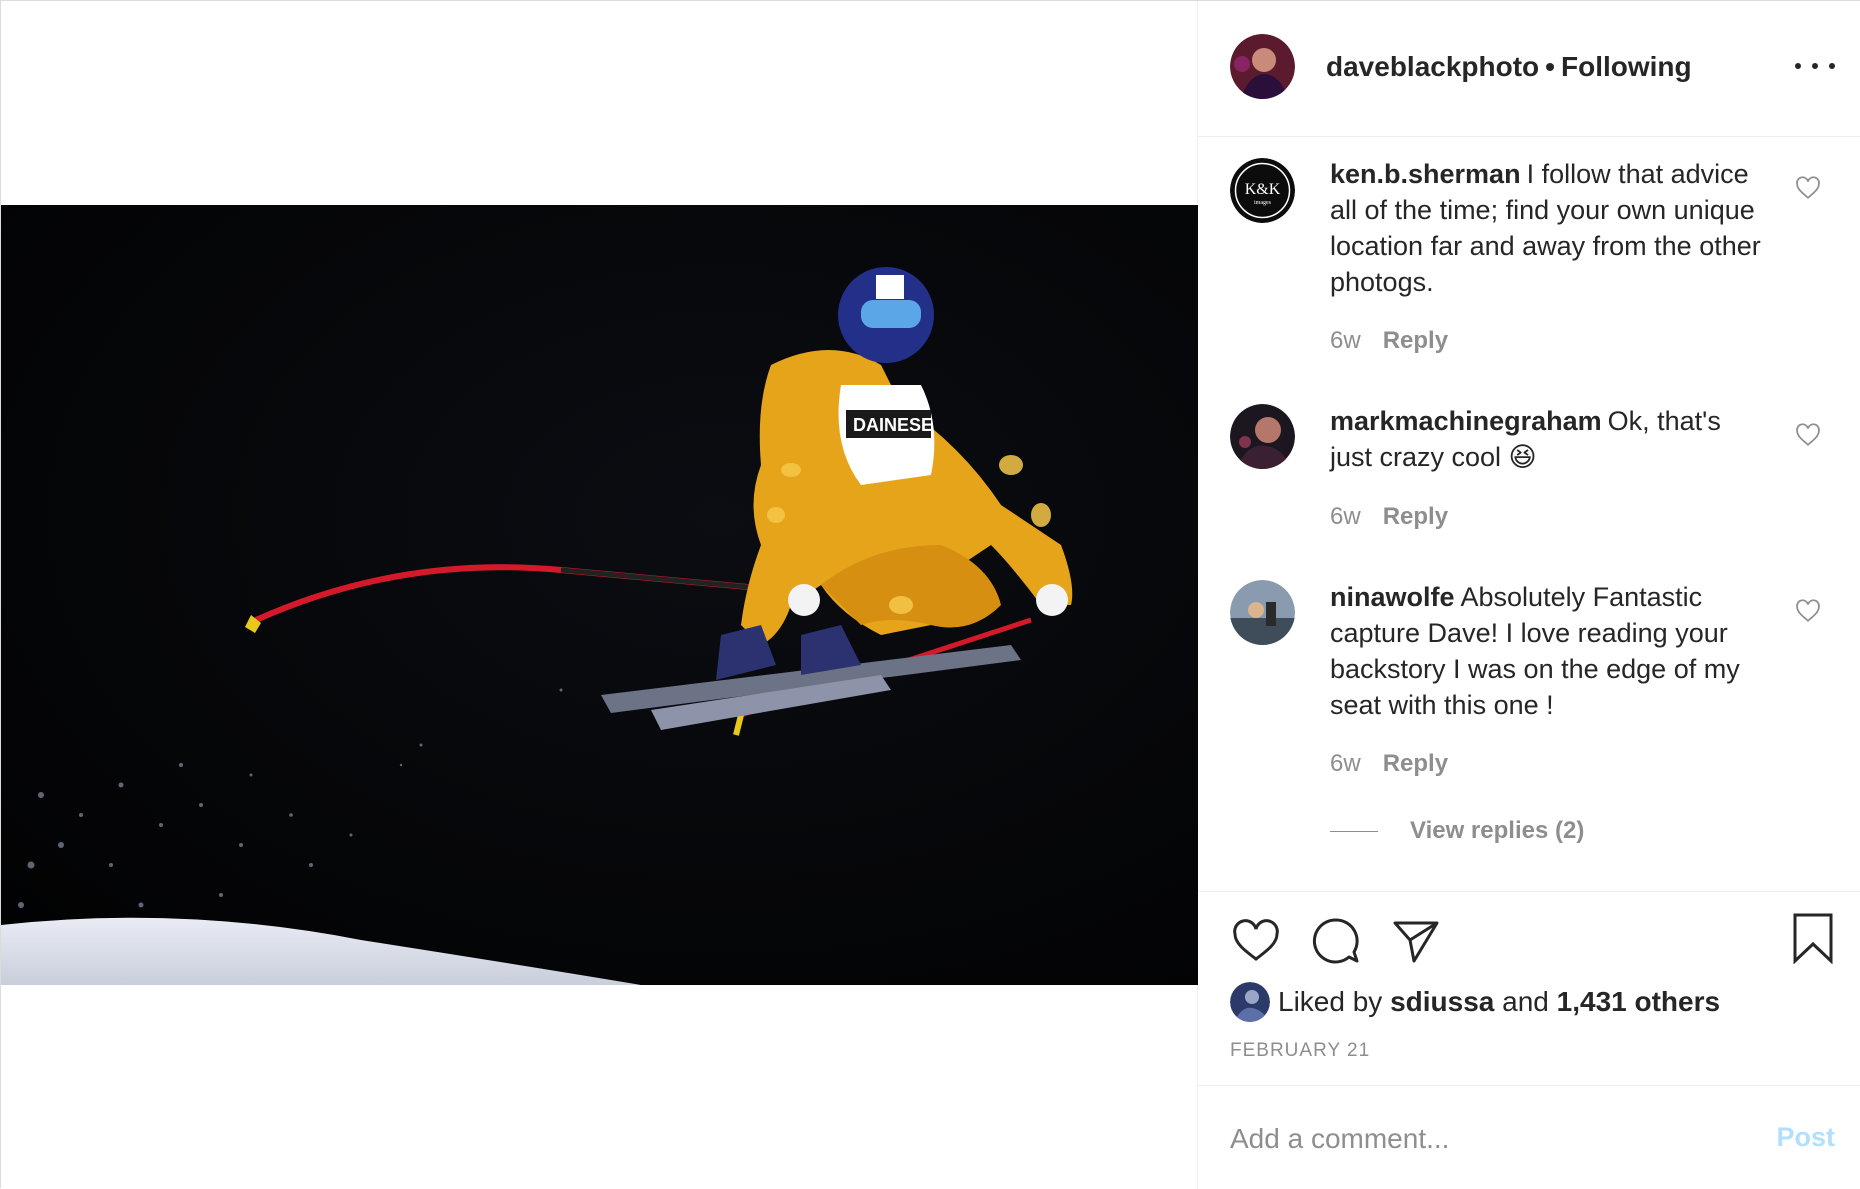 The image size is (1860, 1189). Describe the element at coordinates (1815, 66) in the screenshot. I see `more-horizontal-icon` at that location.